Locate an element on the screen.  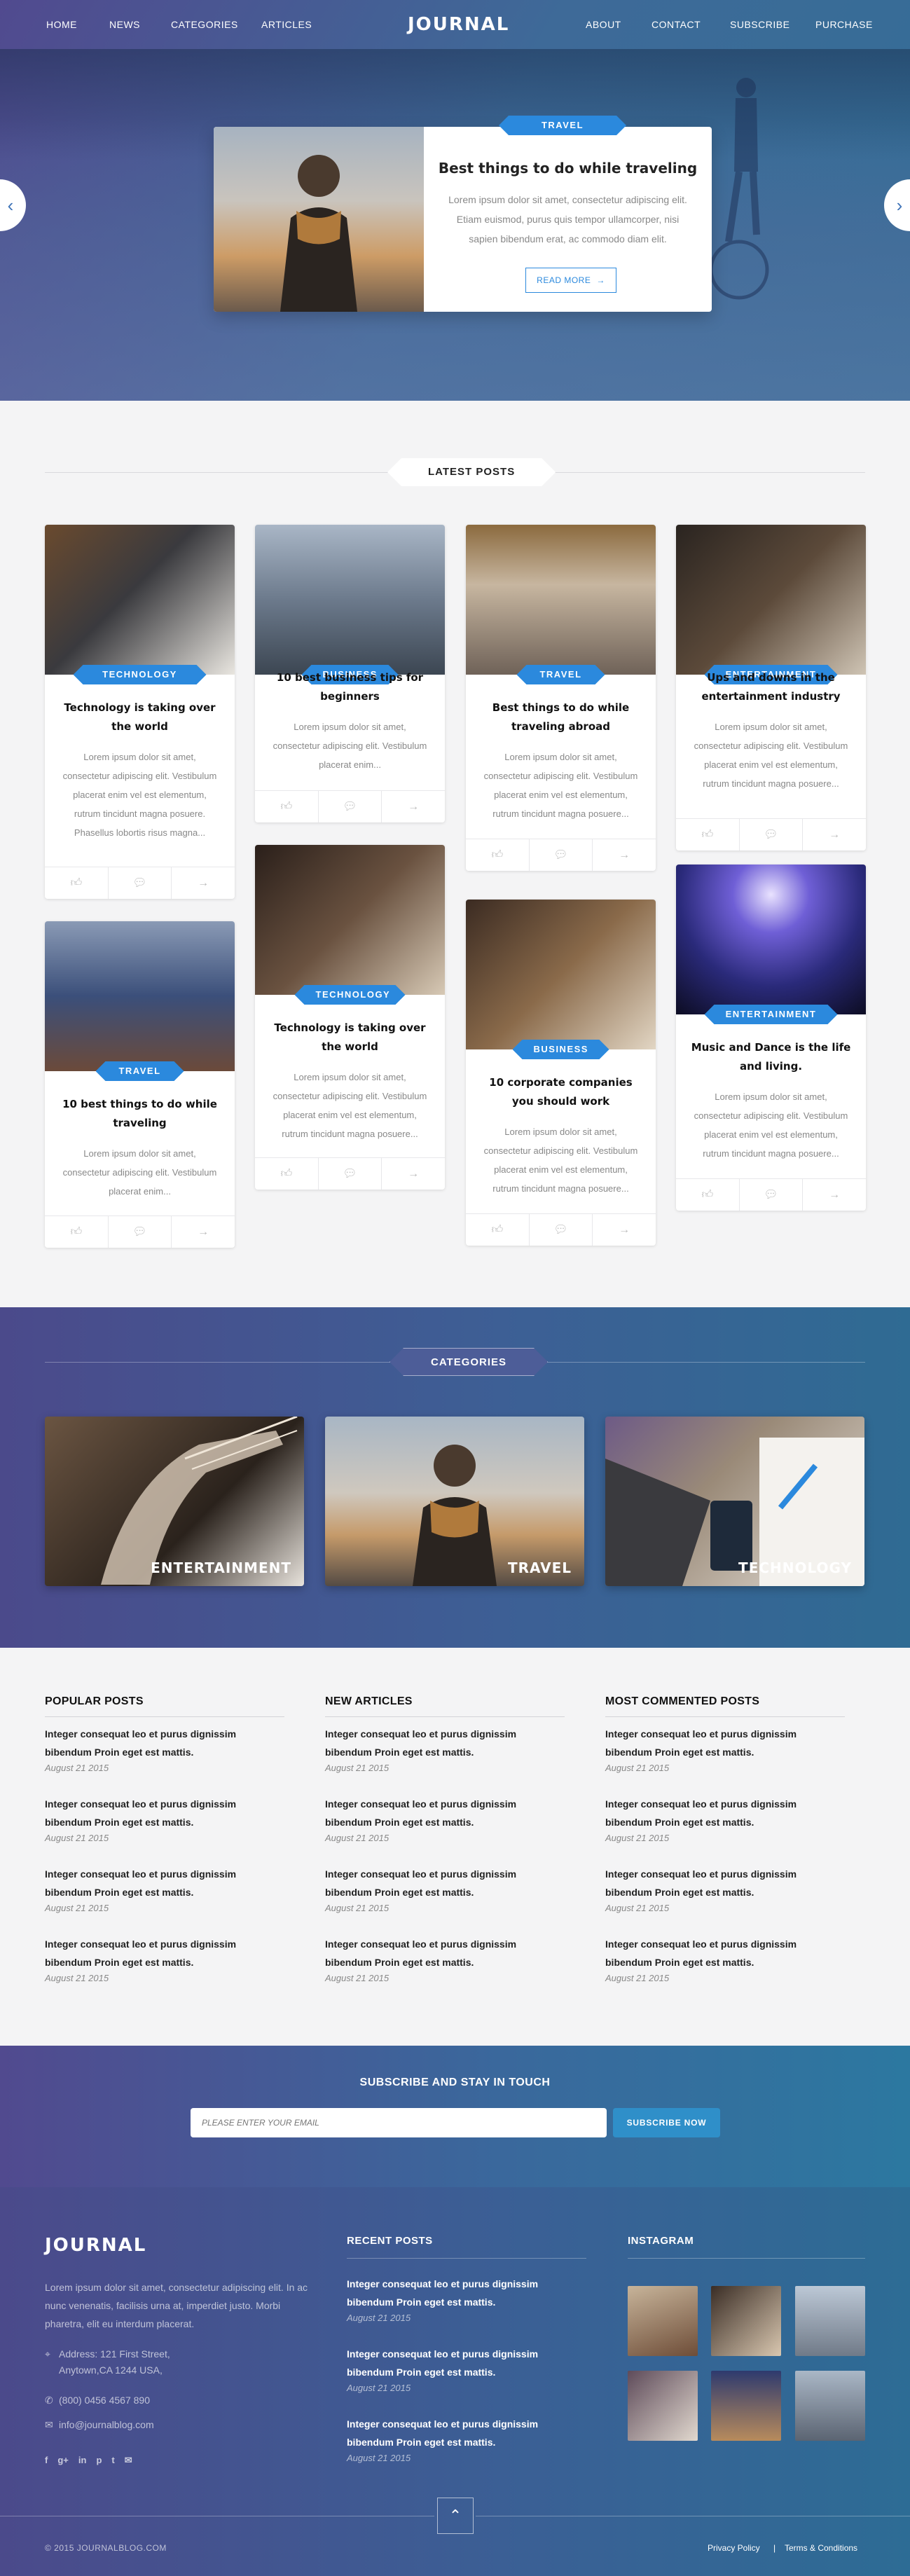
nav-home: HOME is located at coordinates (61, 24).